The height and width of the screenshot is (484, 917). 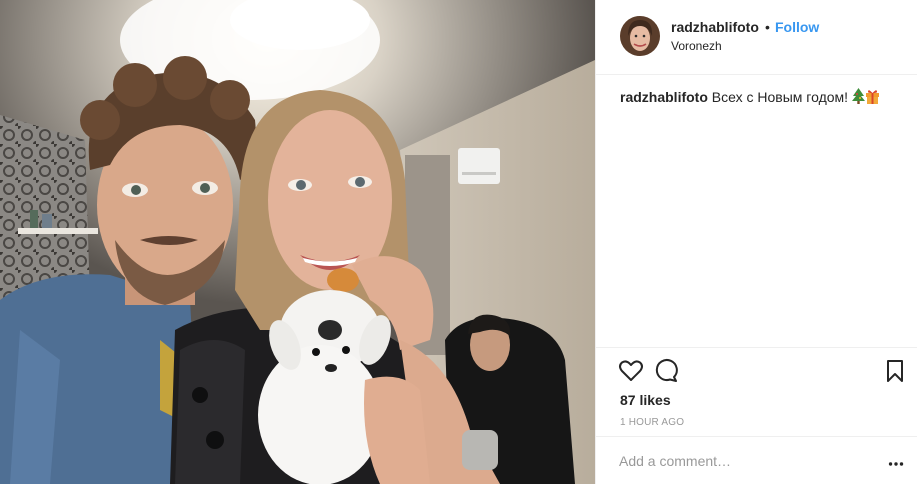 I want to click on comment-icon, so click(x=667, y=371).